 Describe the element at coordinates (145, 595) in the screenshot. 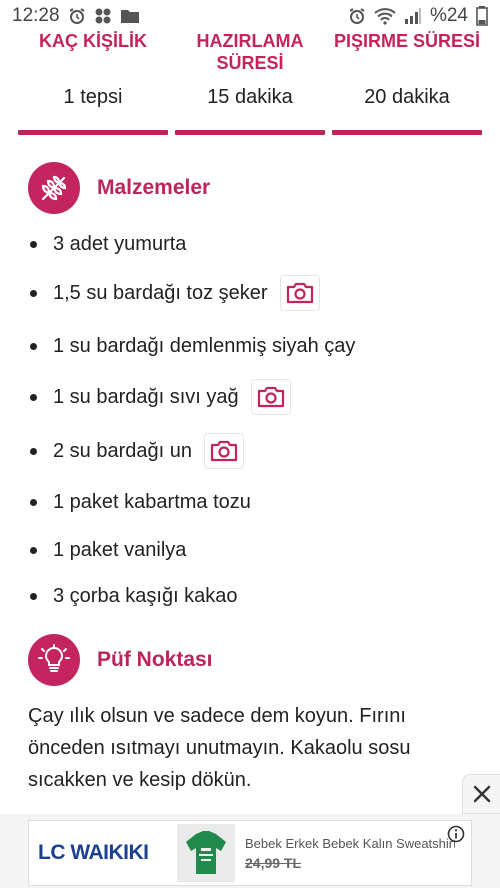

I see `ingredient-text: 3 çorba kaşığı kakao` at that location.